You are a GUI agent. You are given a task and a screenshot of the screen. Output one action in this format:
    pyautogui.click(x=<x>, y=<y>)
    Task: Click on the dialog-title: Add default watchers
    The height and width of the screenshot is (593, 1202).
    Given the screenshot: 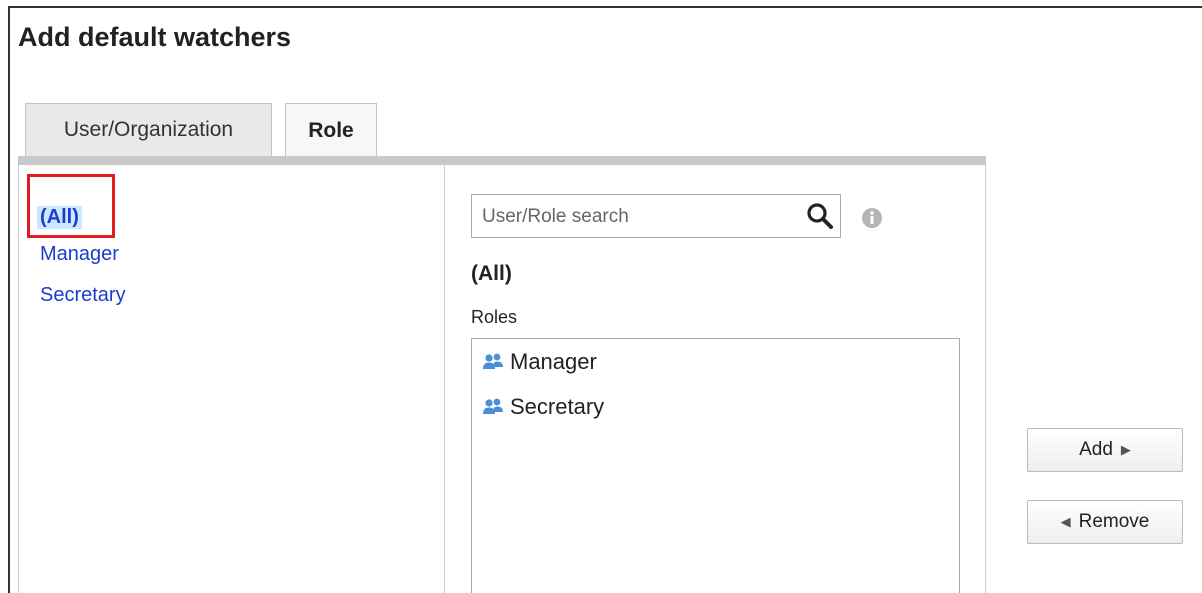 What is the action you would take?
    pyautogui.click(x=155, y=37)
    